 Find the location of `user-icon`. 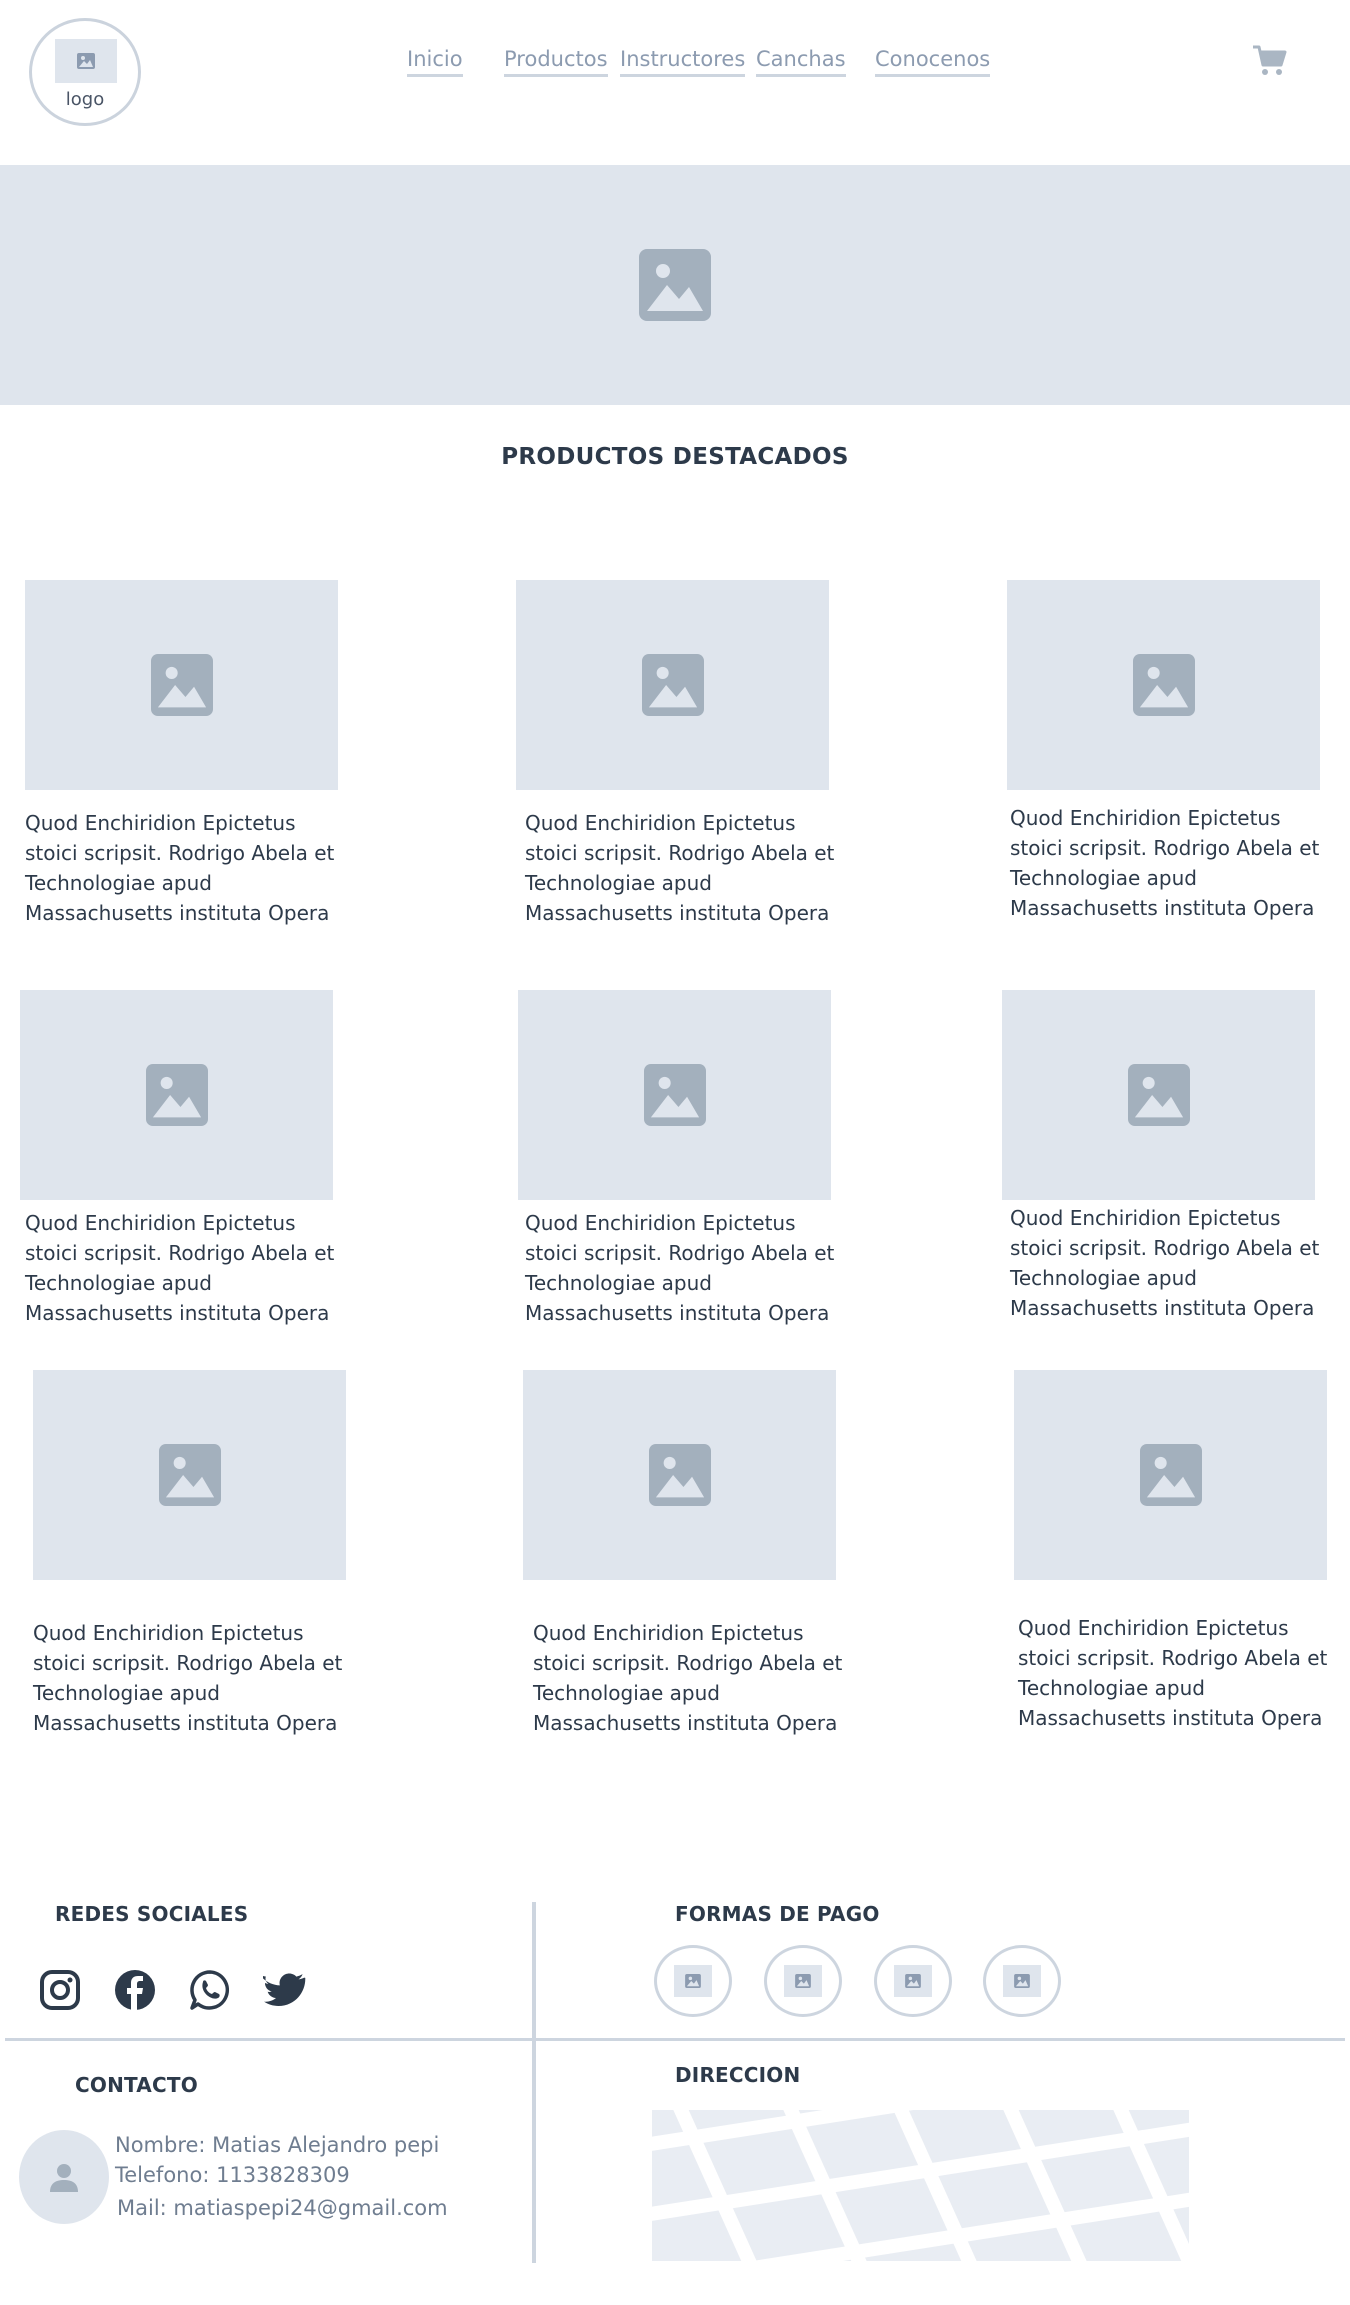

user-icon is located at coordinates (64, 2178).